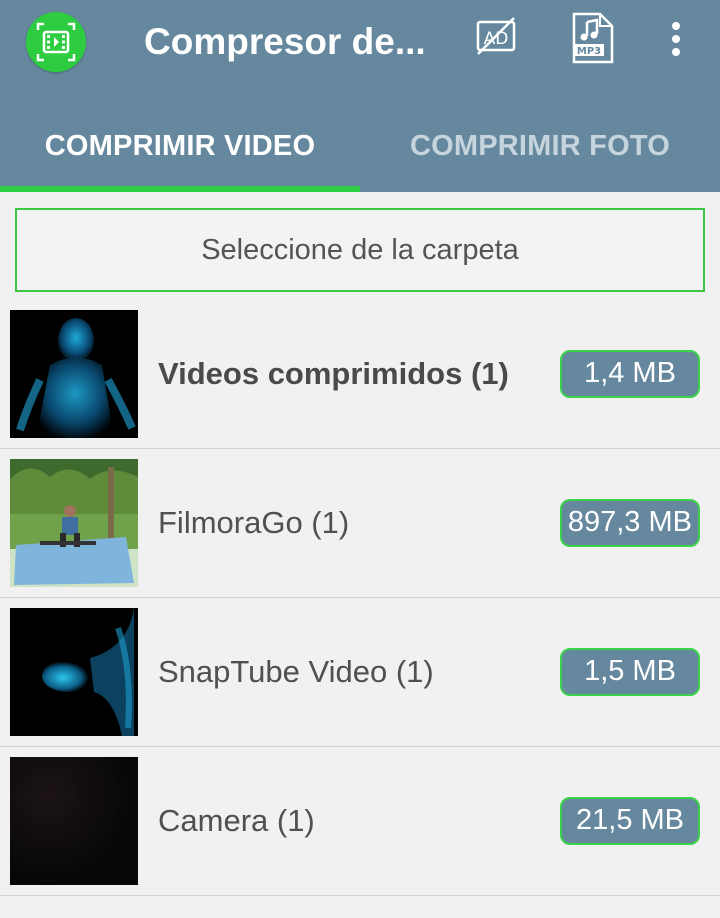 The height and width of the screenshot is (918, 720). Describe the element at coordinates (56, 42) in the screenshot. I see `video-compress-logo-icon` at that location.